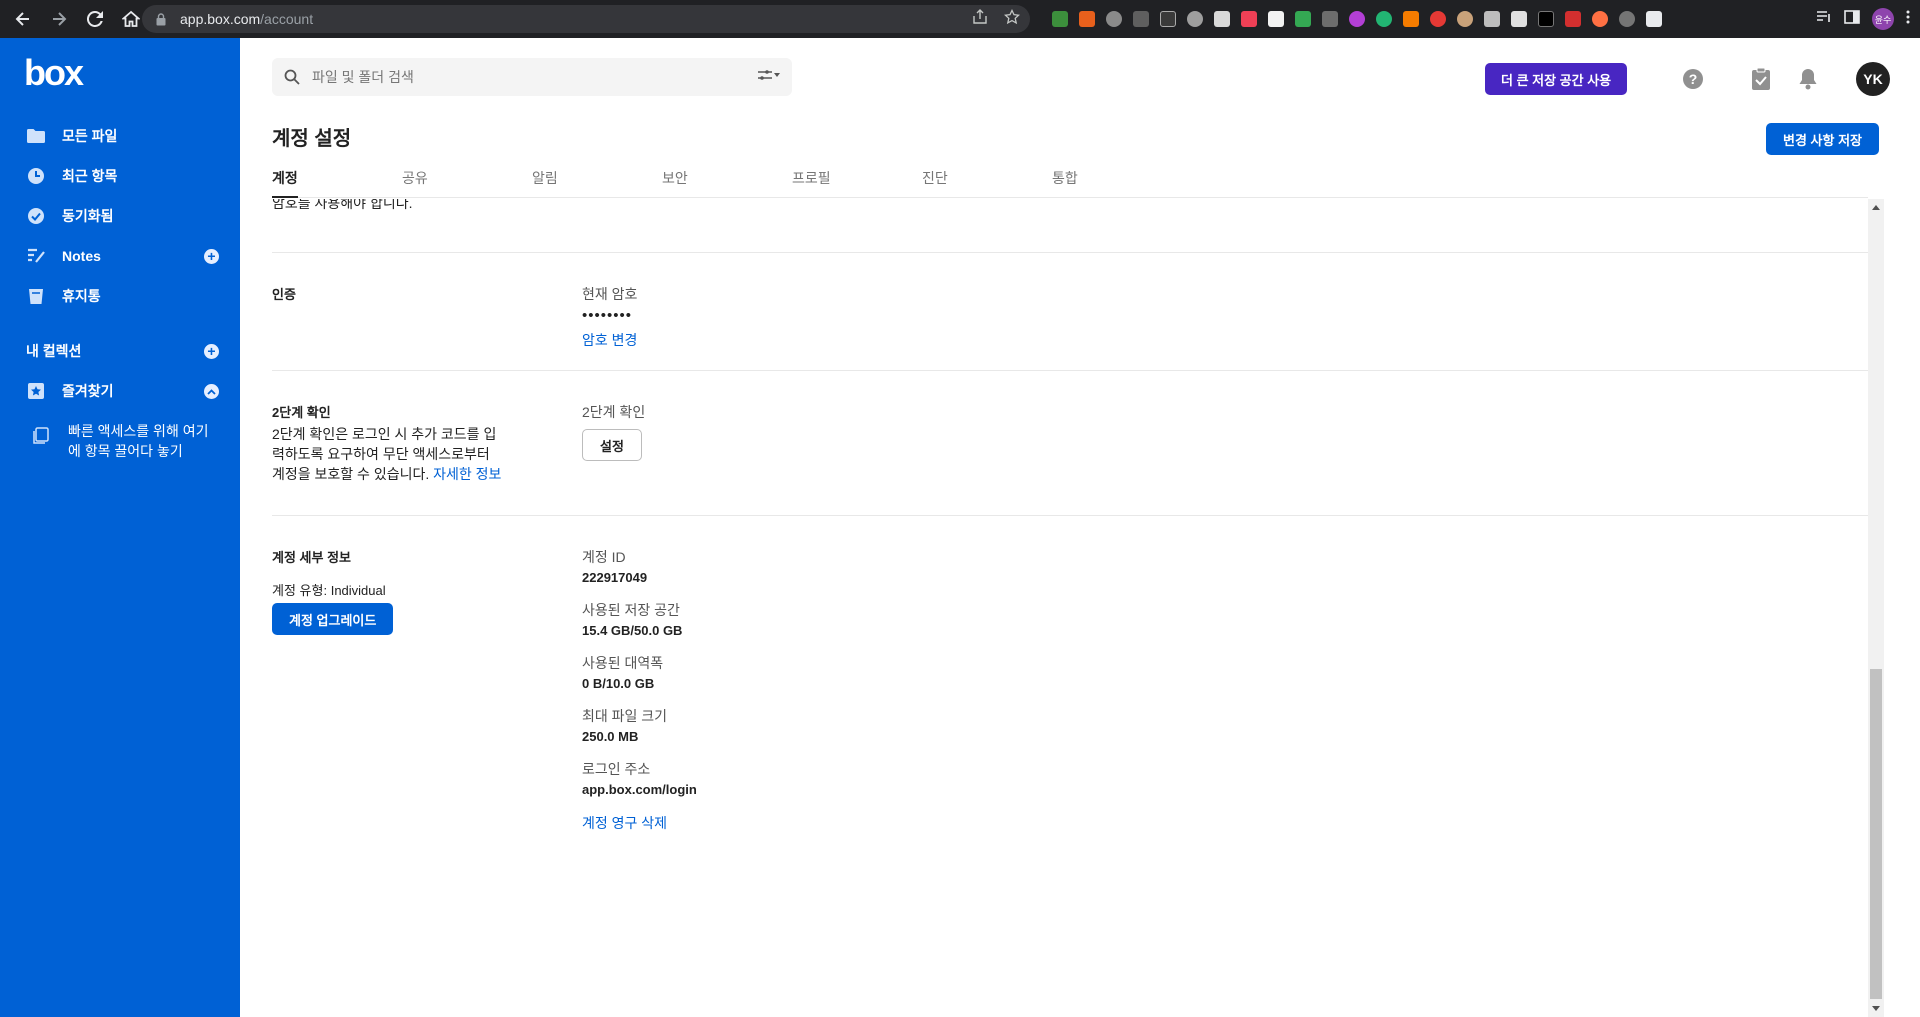 This screenshot has width=1920, height=1017. I want to click on quick-access-hint: 빠른 액세스를 위해 여기에 항목 끌어다 놓기, so click(138, 441).